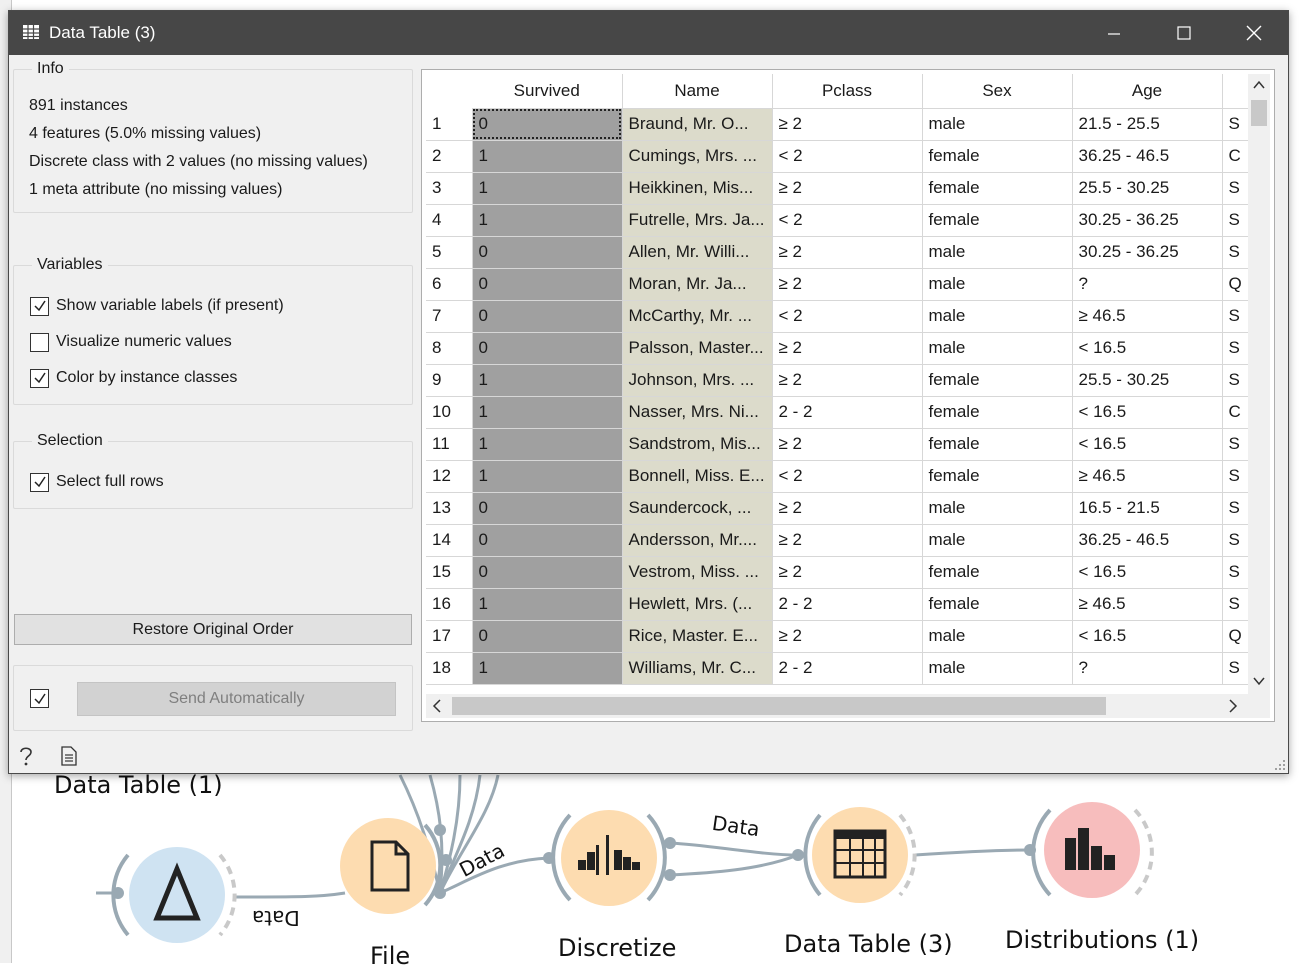 The height and width of the screenshot is (970, 1299). Describe the element at coordinates (839, 476) in the screenshot. I see `table-row: 12 1 Bonnell, Miss. E... < 2 female ≥ 46.5 S` at that location.